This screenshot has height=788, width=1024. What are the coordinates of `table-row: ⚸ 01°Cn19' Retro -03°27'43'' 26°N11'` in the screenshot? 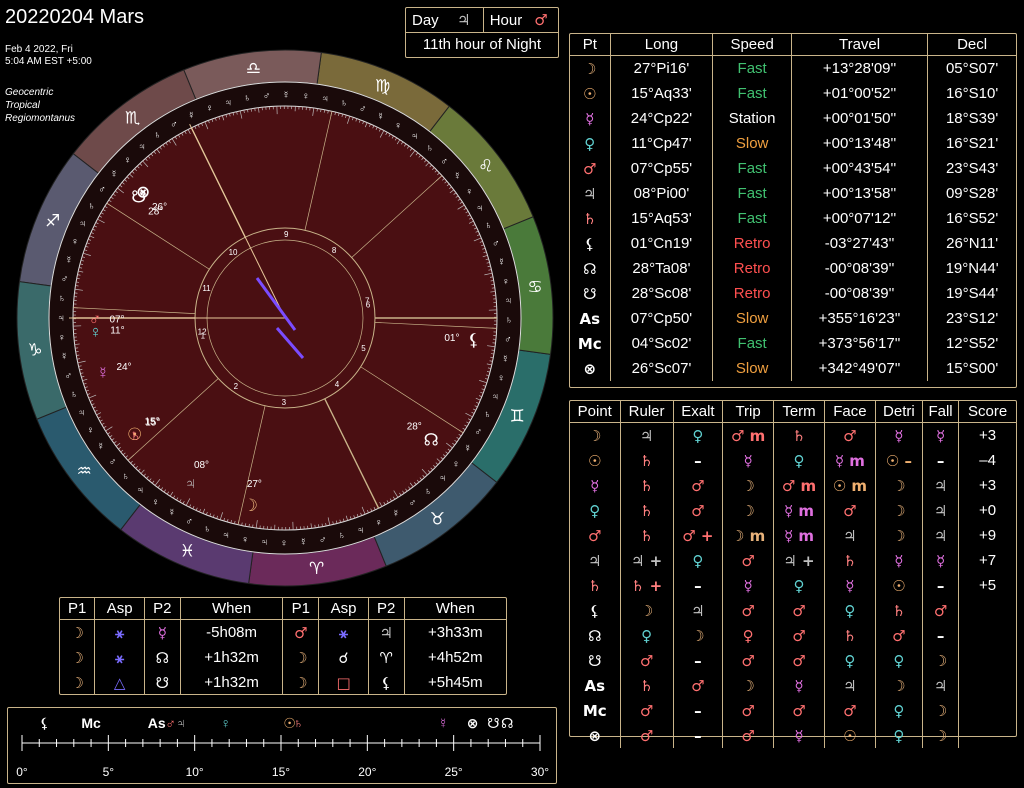 It's located at (793, 243).